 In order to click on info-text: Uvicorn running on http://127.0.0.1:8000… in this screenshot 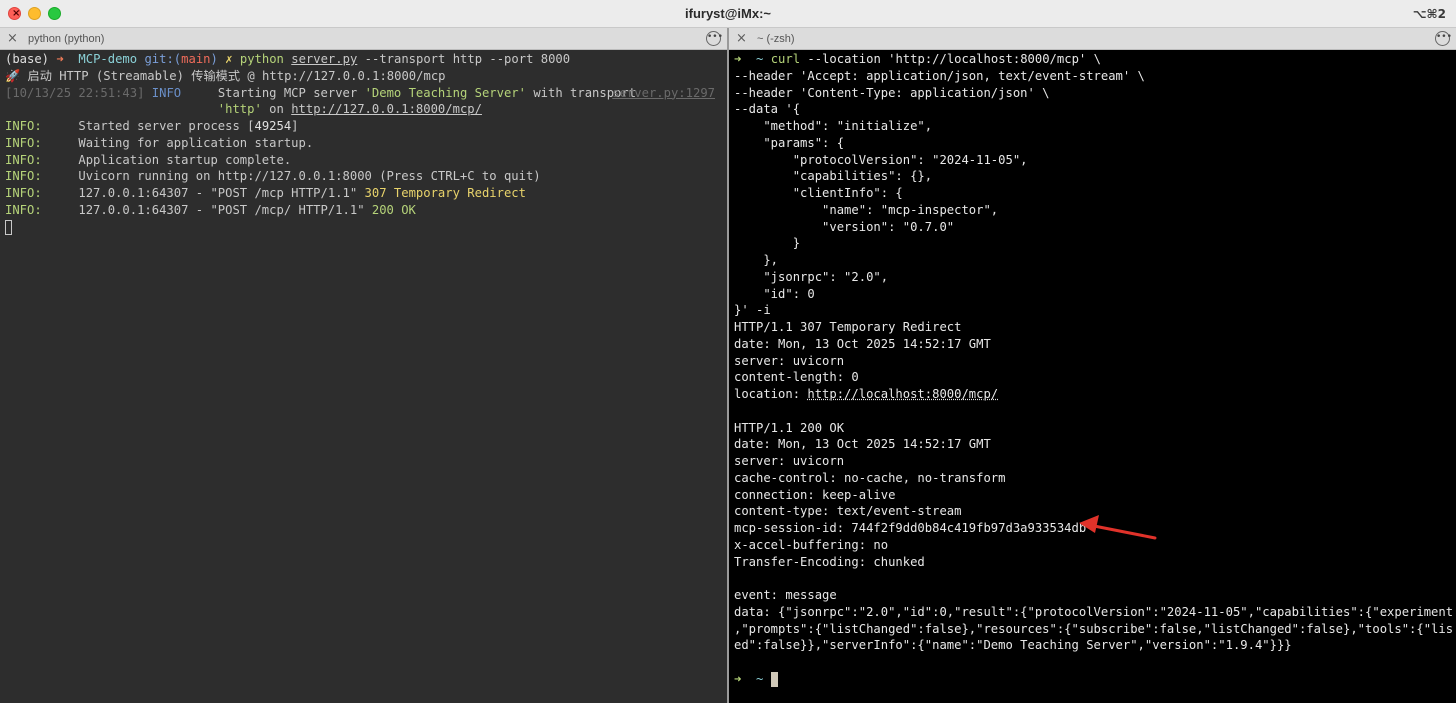, I will do `click(309, 176)`.